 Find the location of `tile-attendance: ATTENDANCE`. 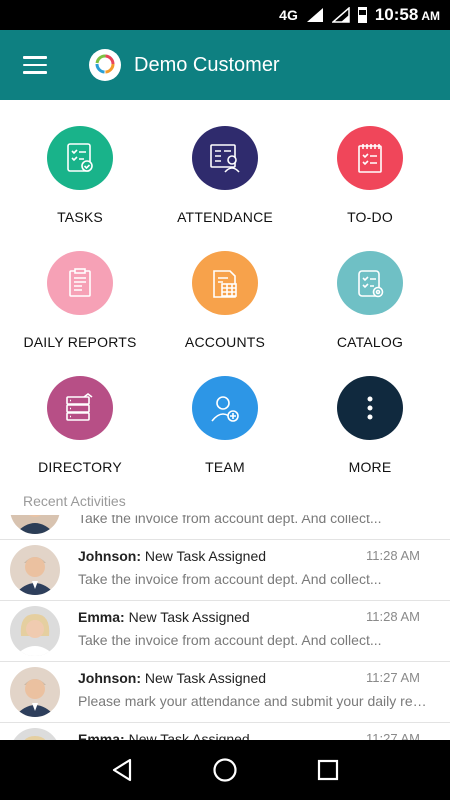

tile-attendance: ATTENDANCE is located at coordinates (225, 162).